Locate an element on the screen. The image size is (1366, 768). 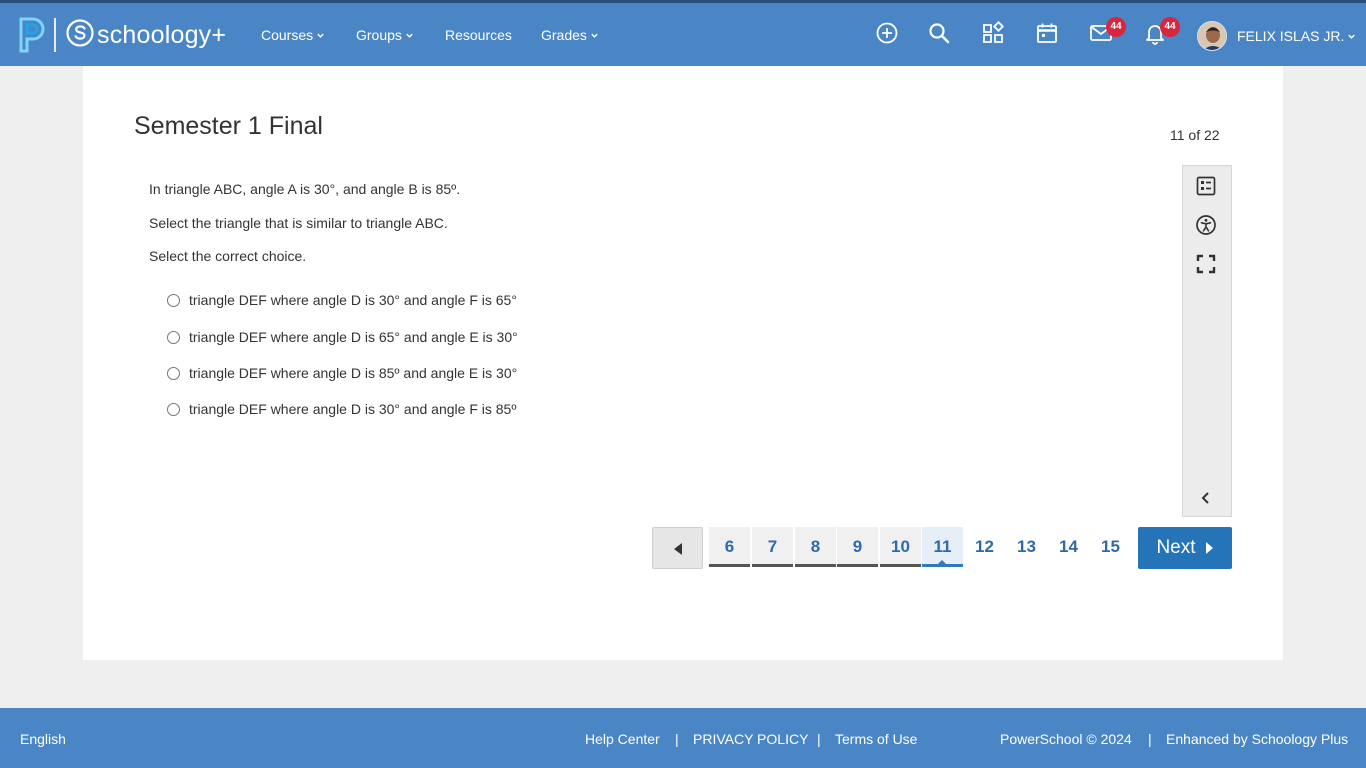
enhanced-by-text: Enhanced by Schoology Plus is located at coordinates (1257, 739).